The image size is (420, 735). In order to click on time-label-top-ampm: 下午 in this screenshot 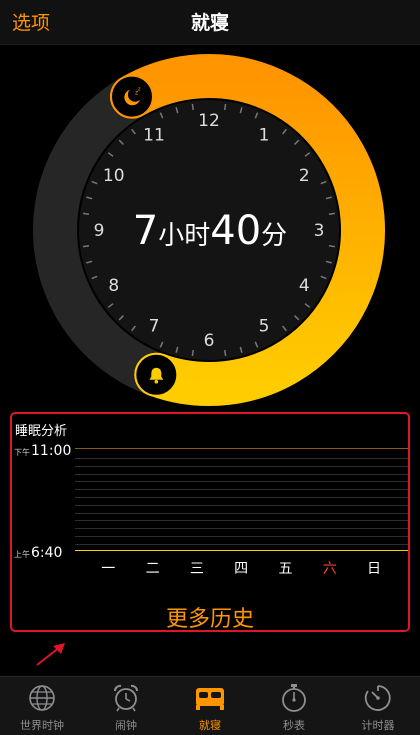, I will do `click(22, 452)`.